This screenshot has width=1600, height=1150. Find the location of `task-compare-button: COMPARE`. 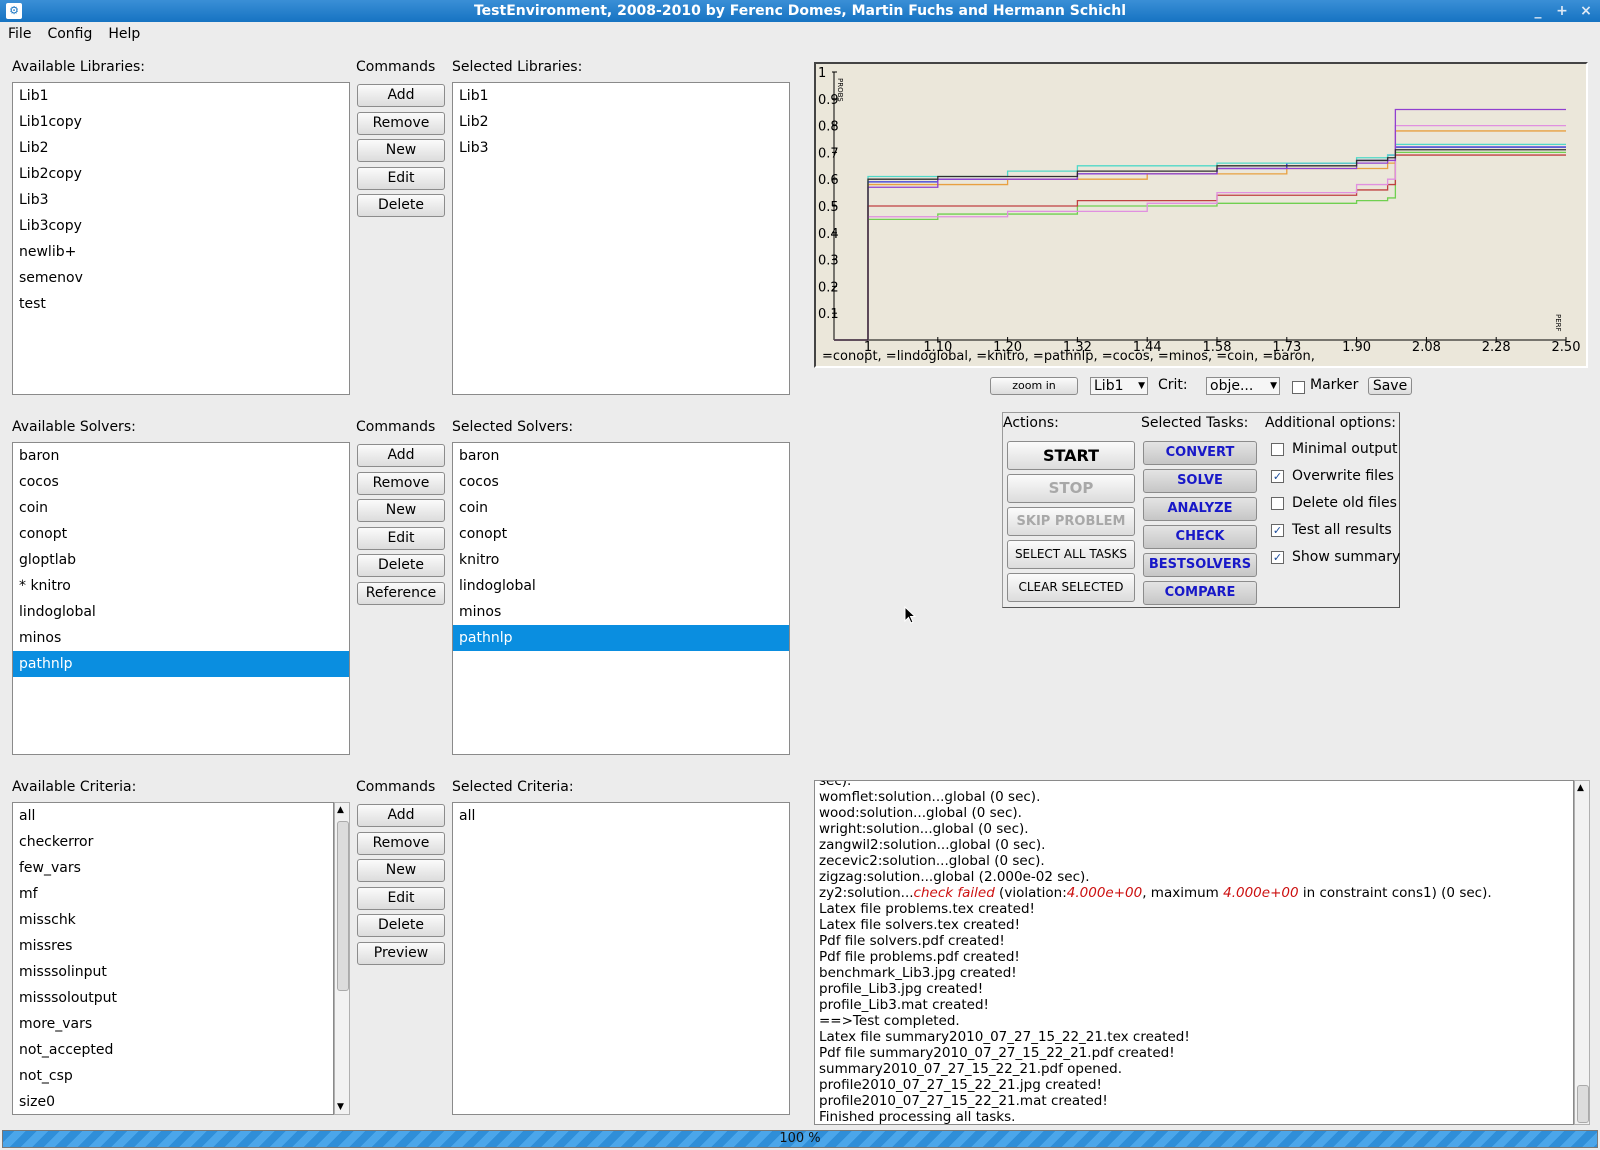

task-compare-button: COMPARE is located at coordinates (1200, 593).